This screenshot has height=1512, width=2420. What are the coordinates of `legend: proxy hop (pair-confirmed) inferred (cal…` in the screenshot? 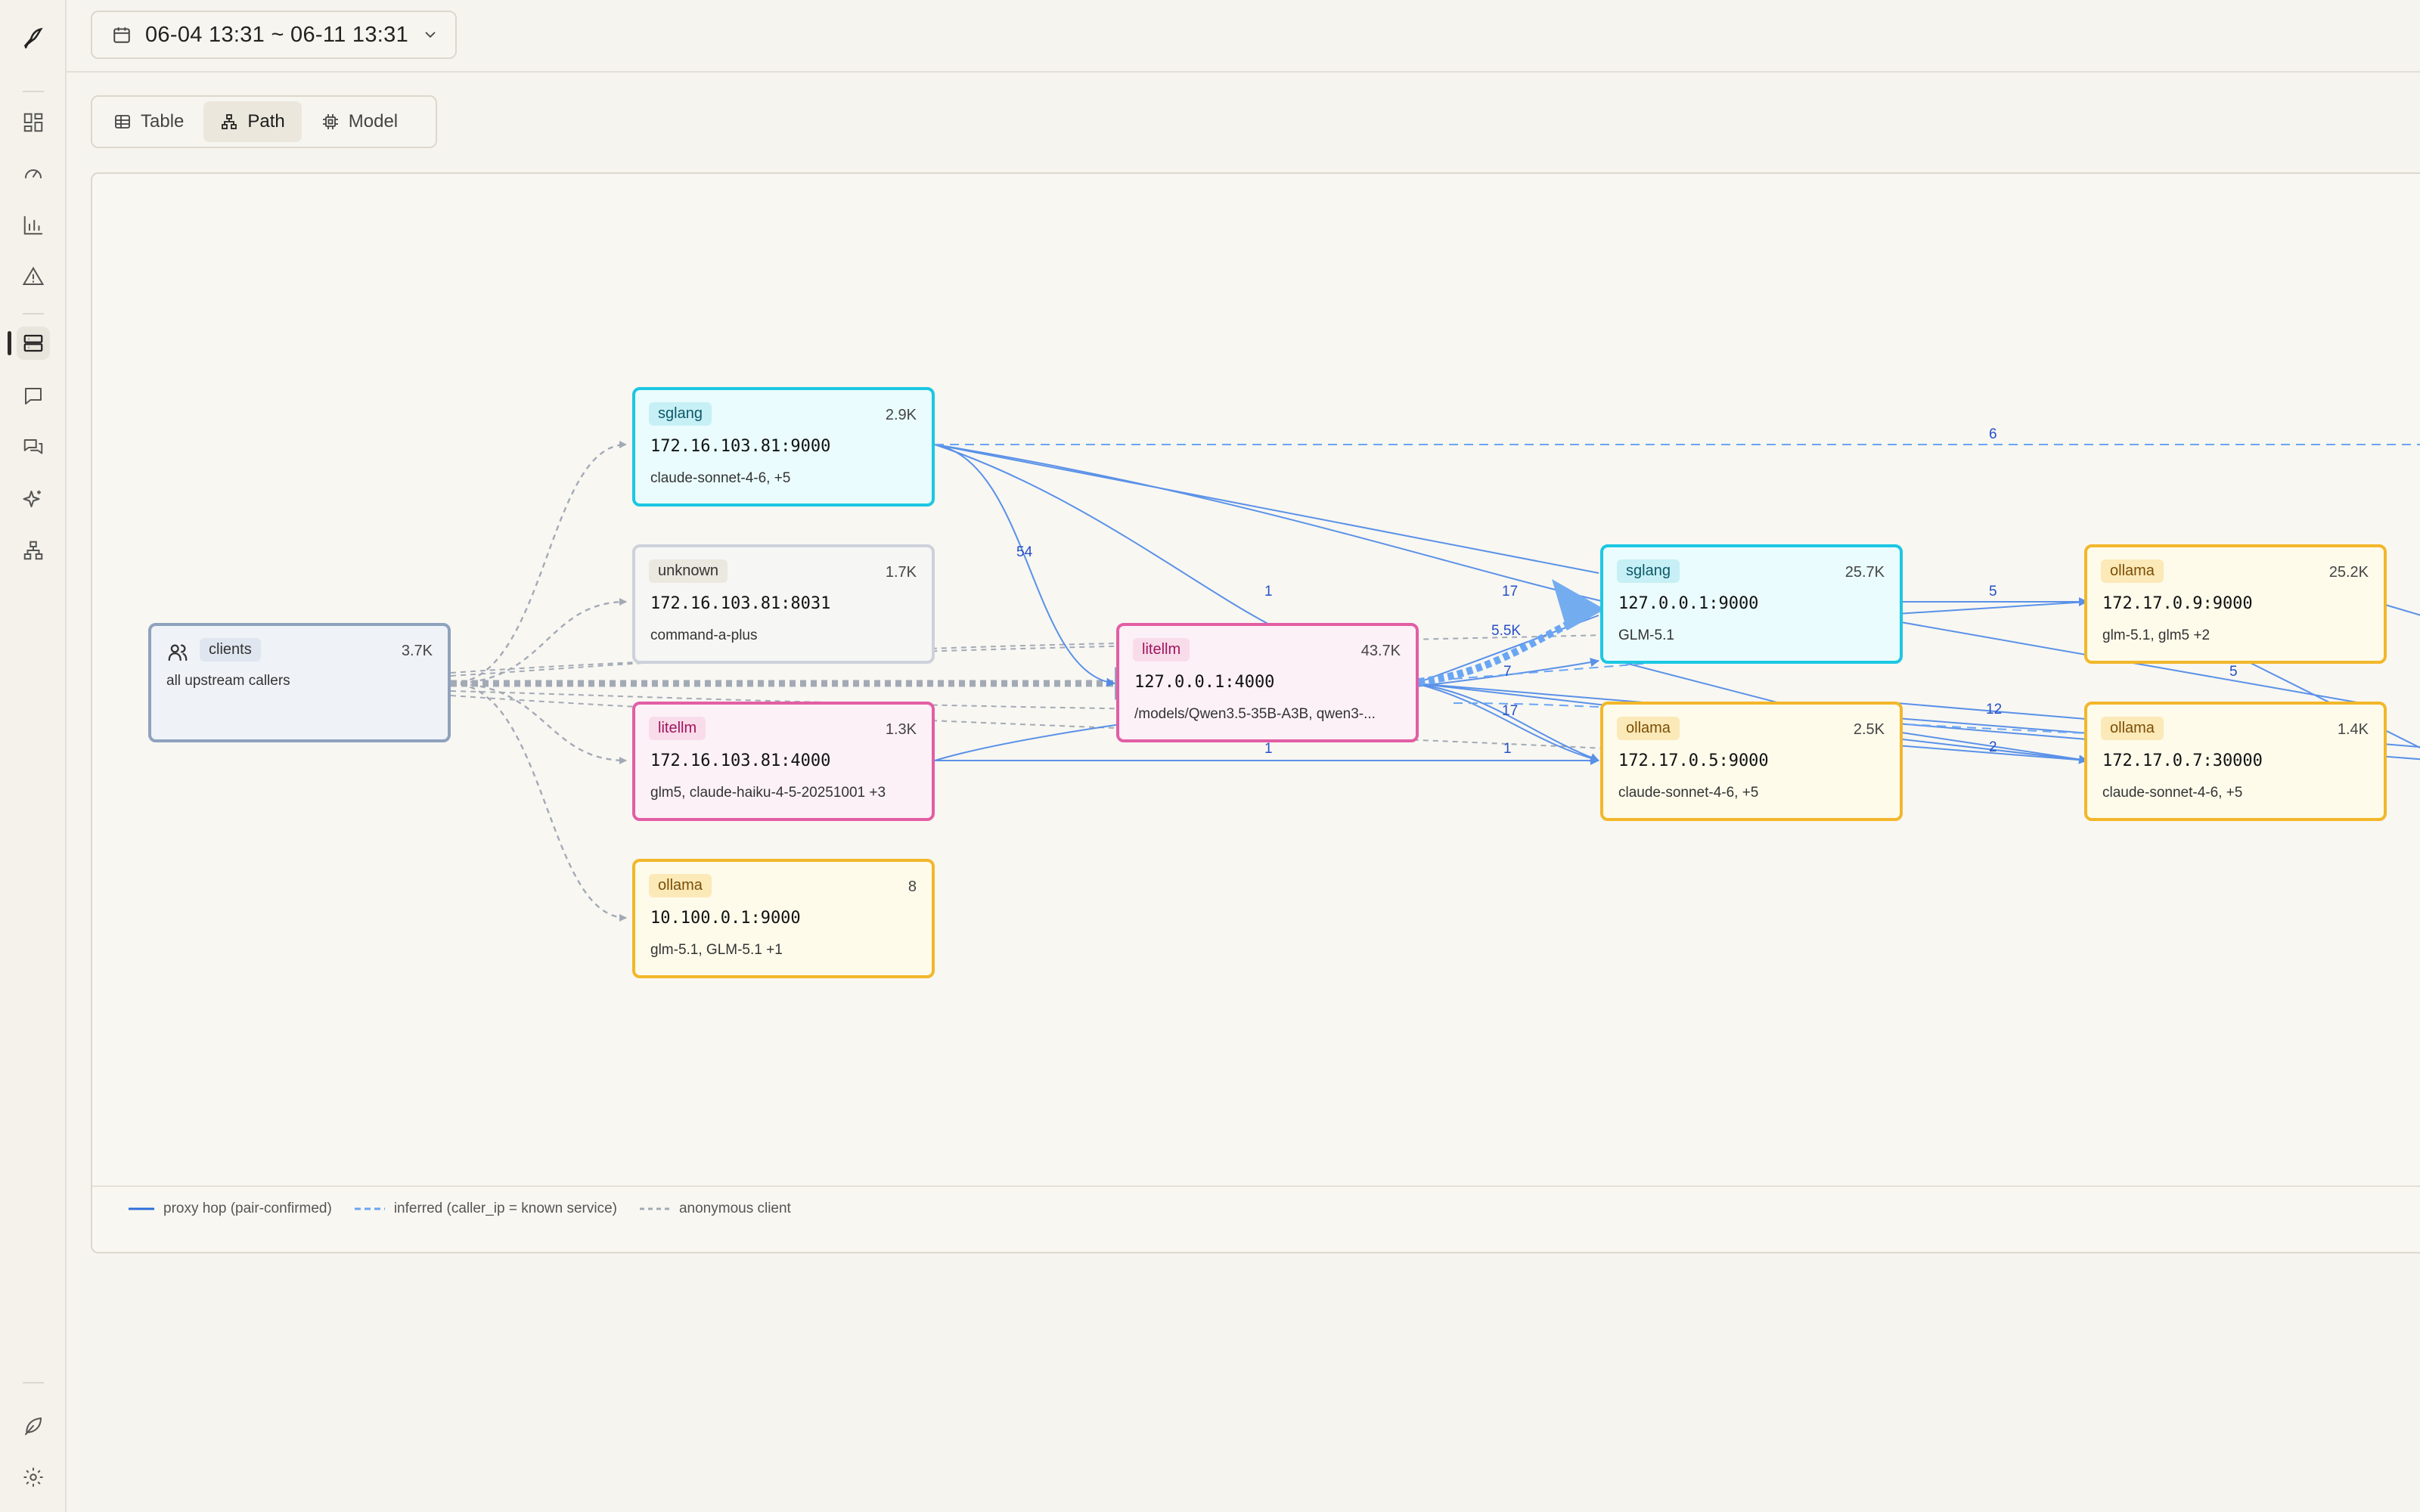 It's located at (460, 1209).